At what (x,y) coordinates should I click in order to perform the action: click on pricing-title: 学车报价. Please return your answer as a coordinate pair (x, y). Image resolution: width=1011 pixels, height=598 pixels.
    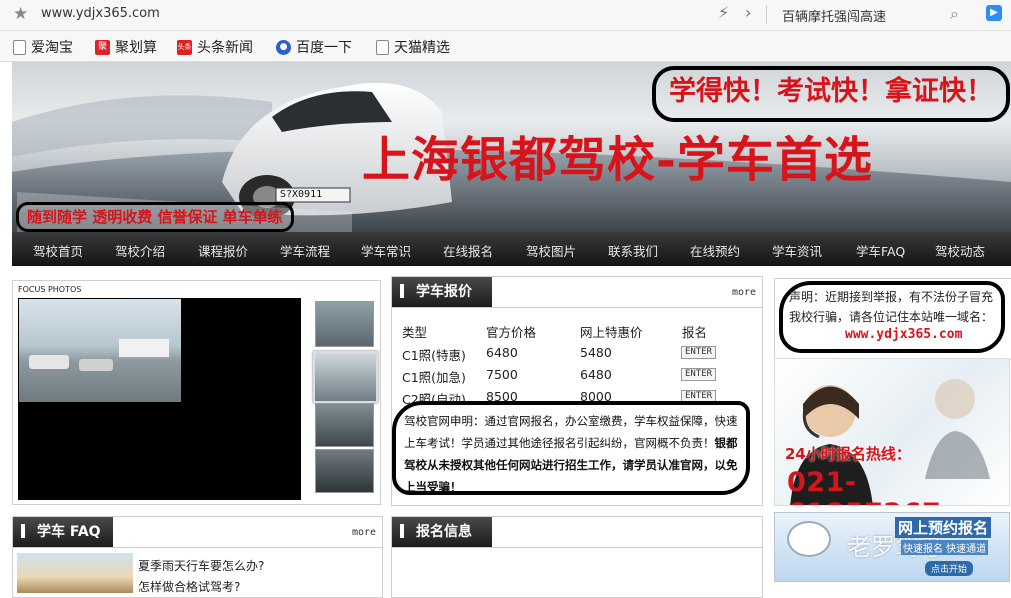
    Looking at the image, I should click on (442, 292).